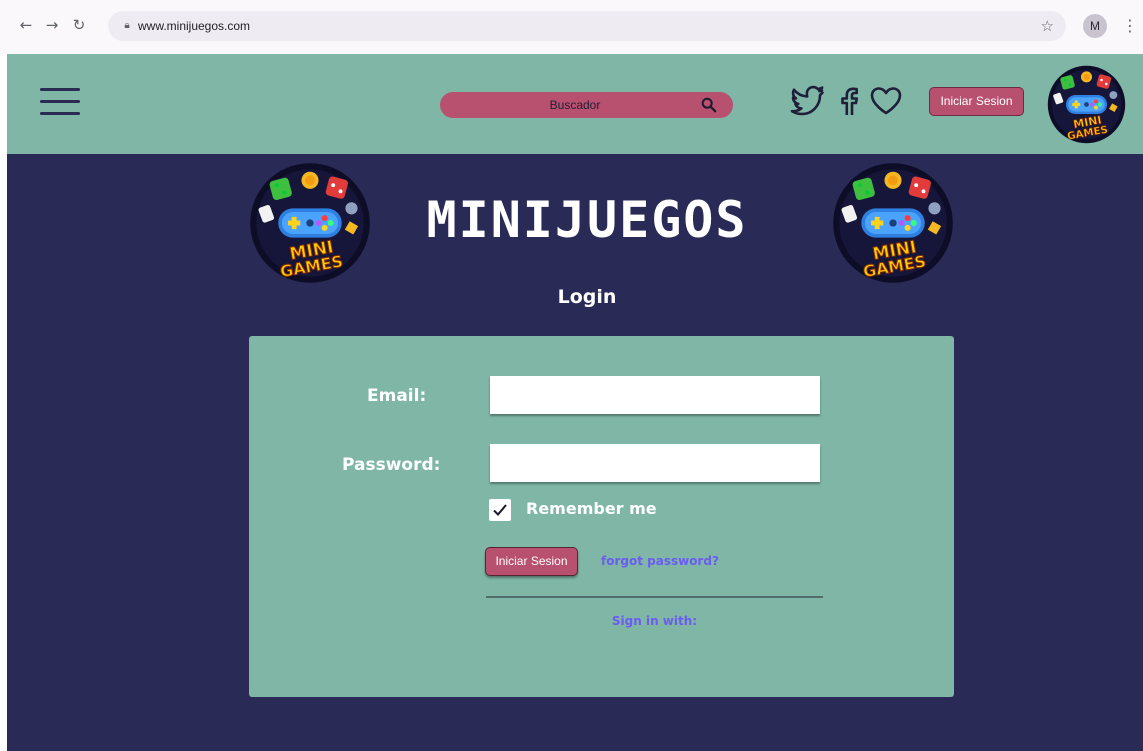 Image resolution: width=1143 pixels, height=751 pixels. I want to click on divider, so click(654, 597).